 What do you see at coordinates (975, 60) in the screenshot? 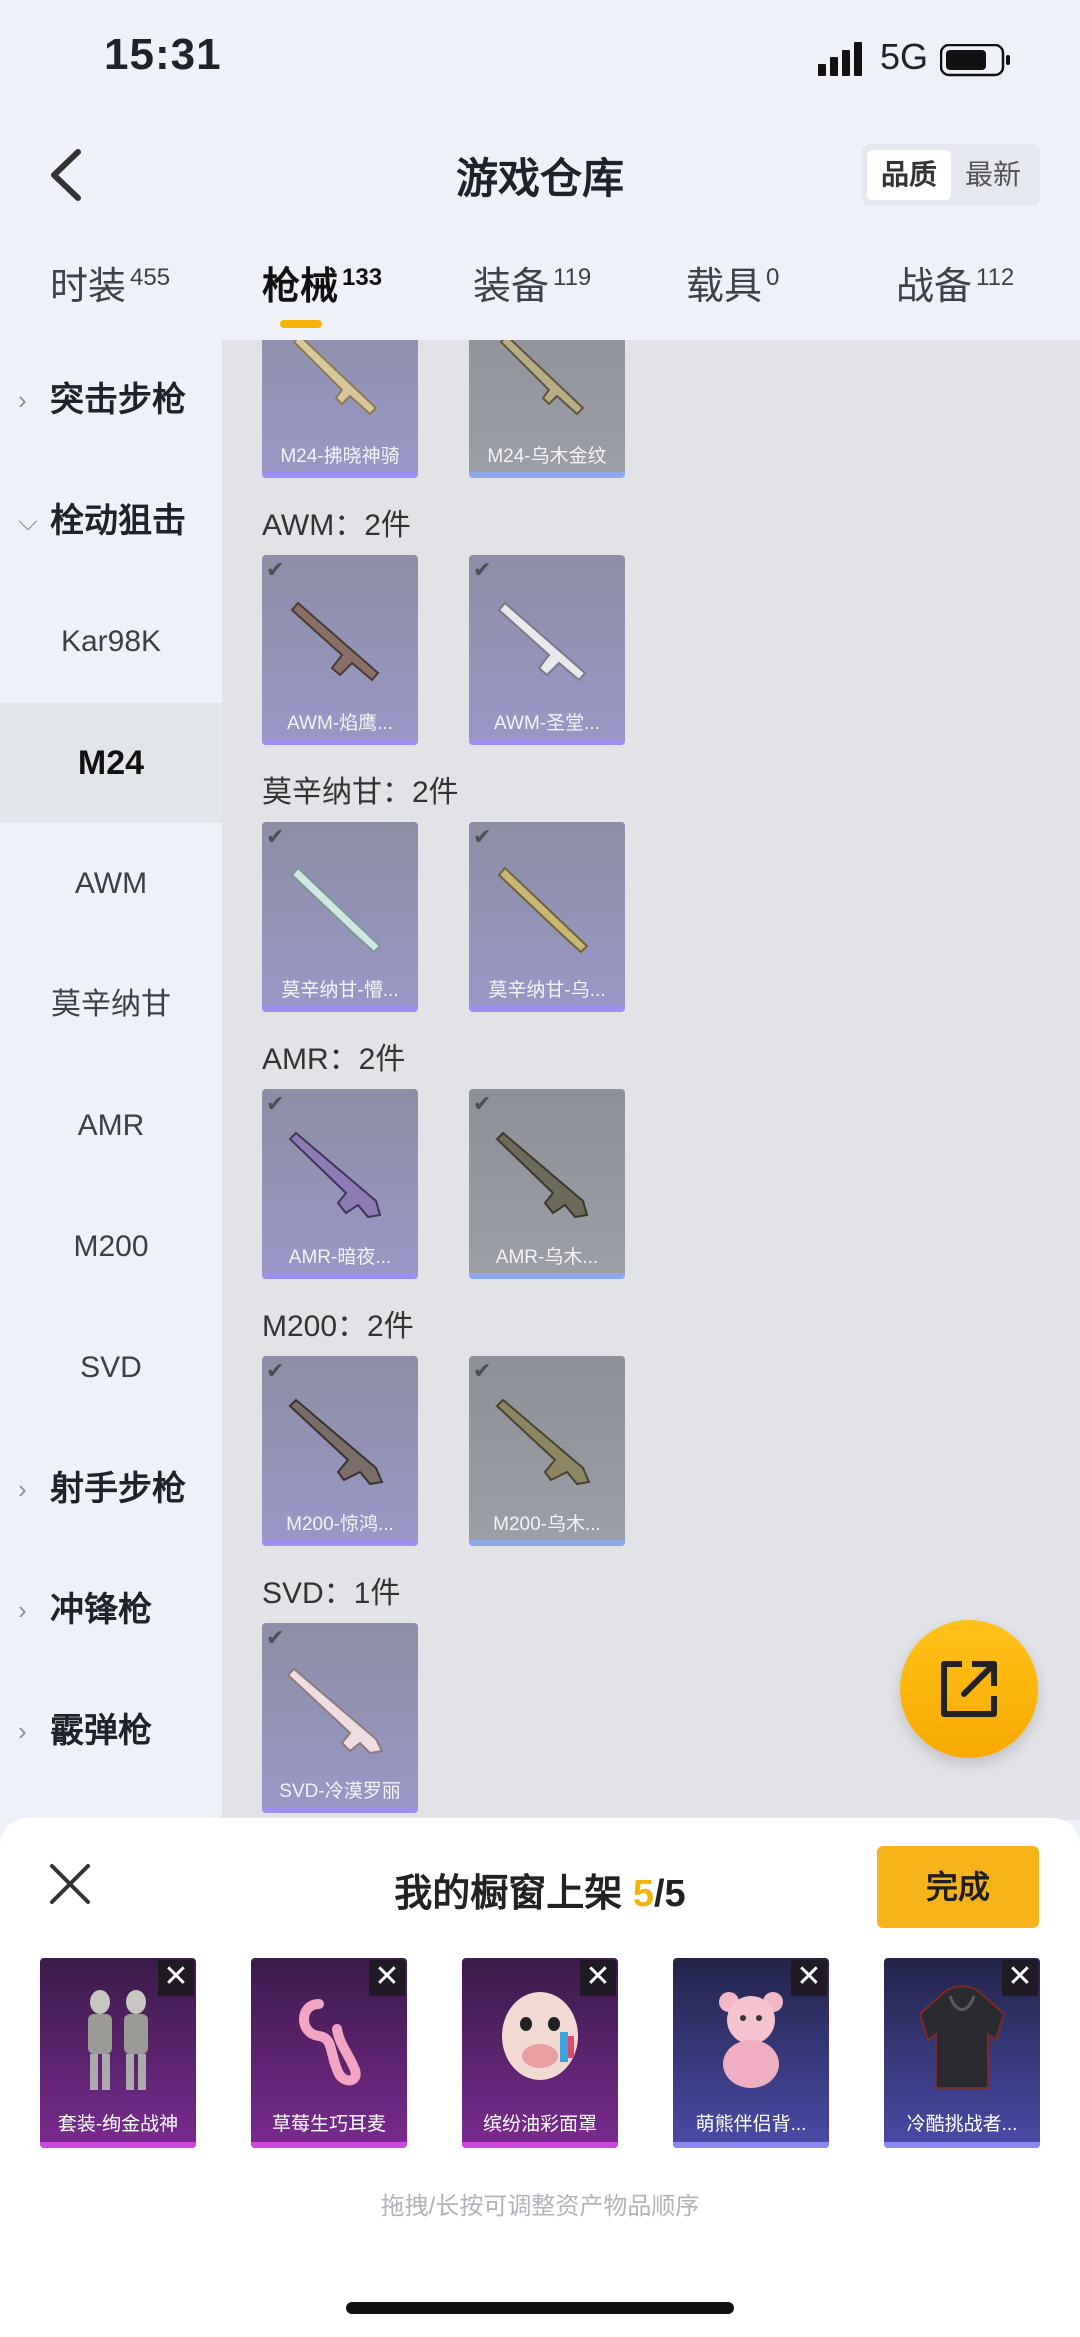
I see `battery-icon` at bounding box center [975, 60].